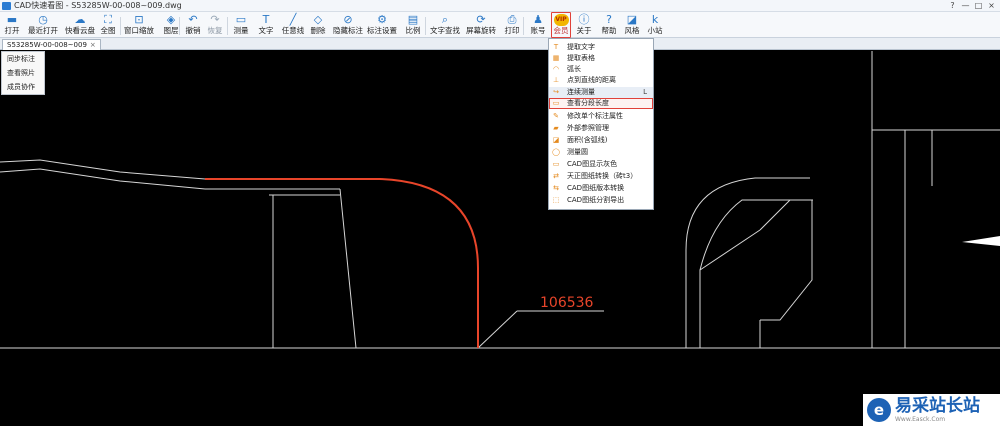  What do you see at coordinates (12, 25) in the screenshot?
I see `toolbar-folder-button: ▬ 打开` at bounding box center [12, 25].